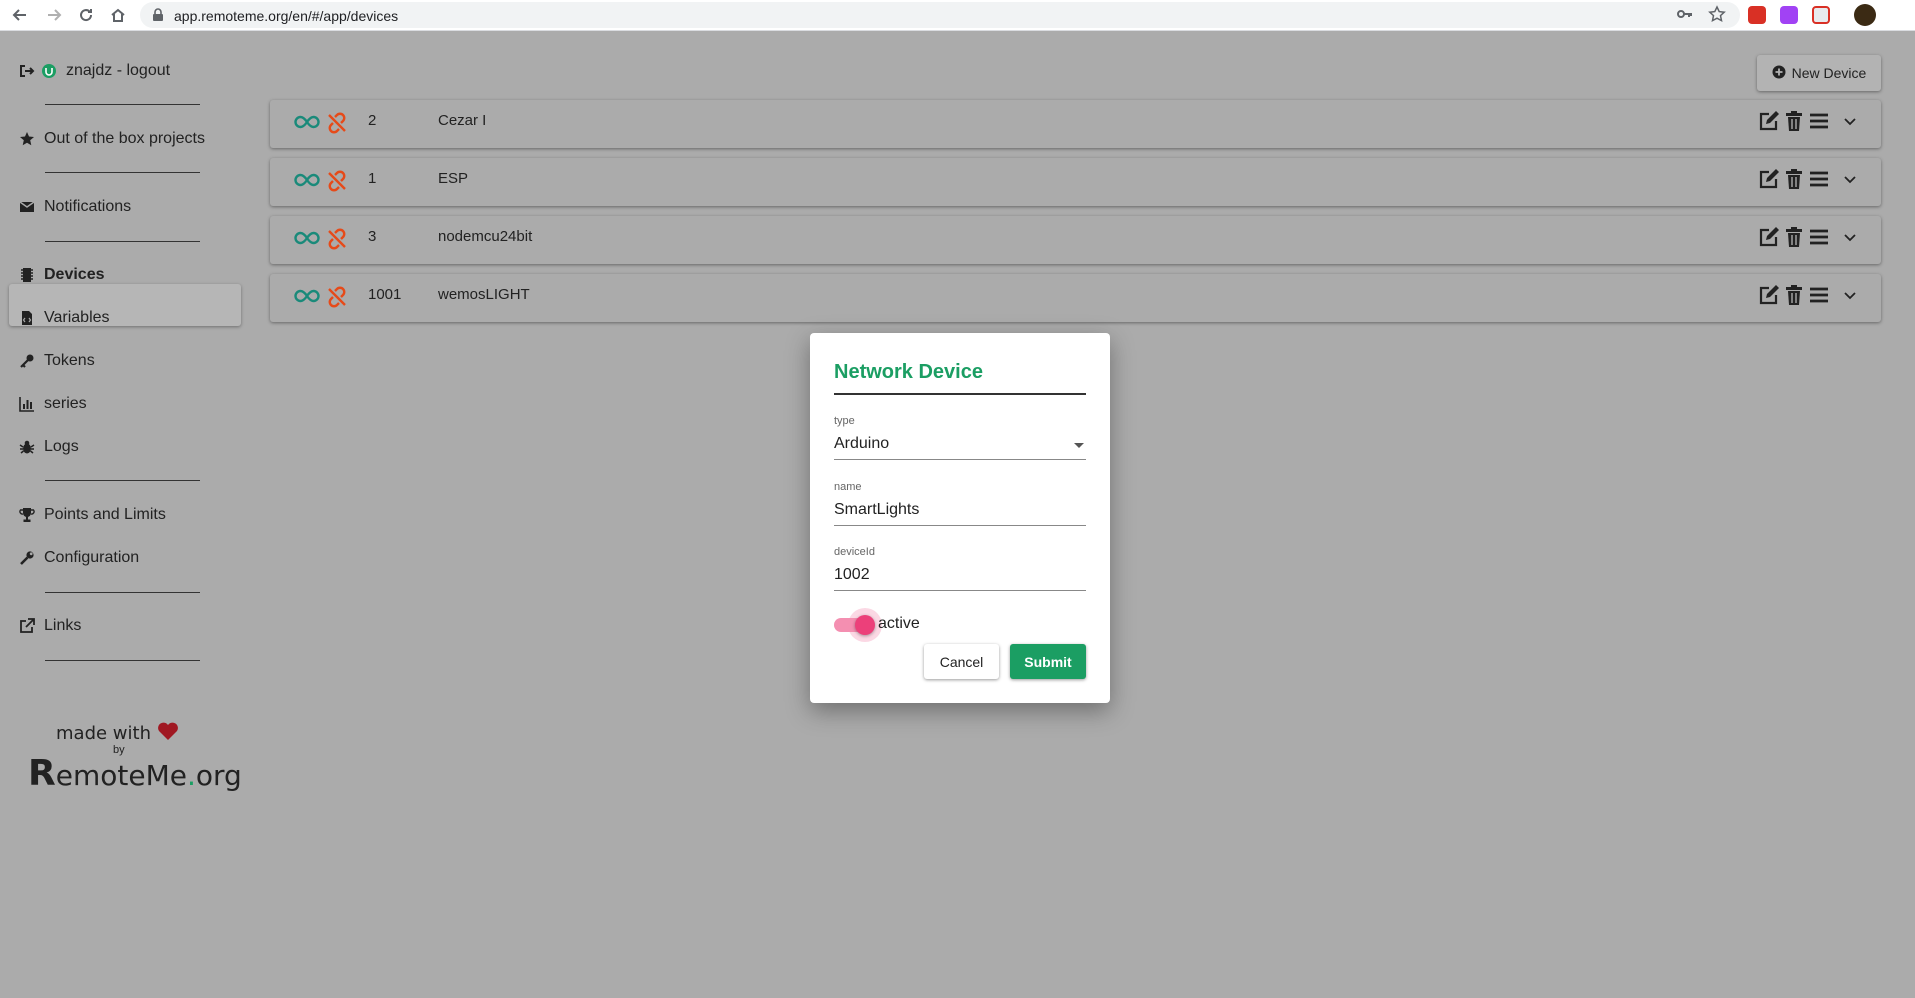  I want to click on device-id: 1, so click(372, 178).